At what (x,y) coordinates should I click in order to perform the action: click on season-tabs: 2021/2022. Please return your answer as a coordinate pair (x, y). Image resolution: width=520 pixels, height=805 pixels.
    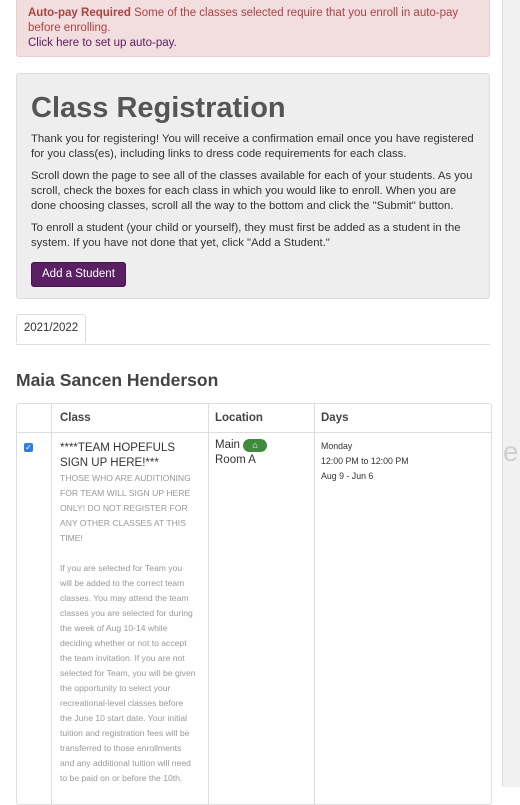
    Looking at the image, I should click on (253, 329).